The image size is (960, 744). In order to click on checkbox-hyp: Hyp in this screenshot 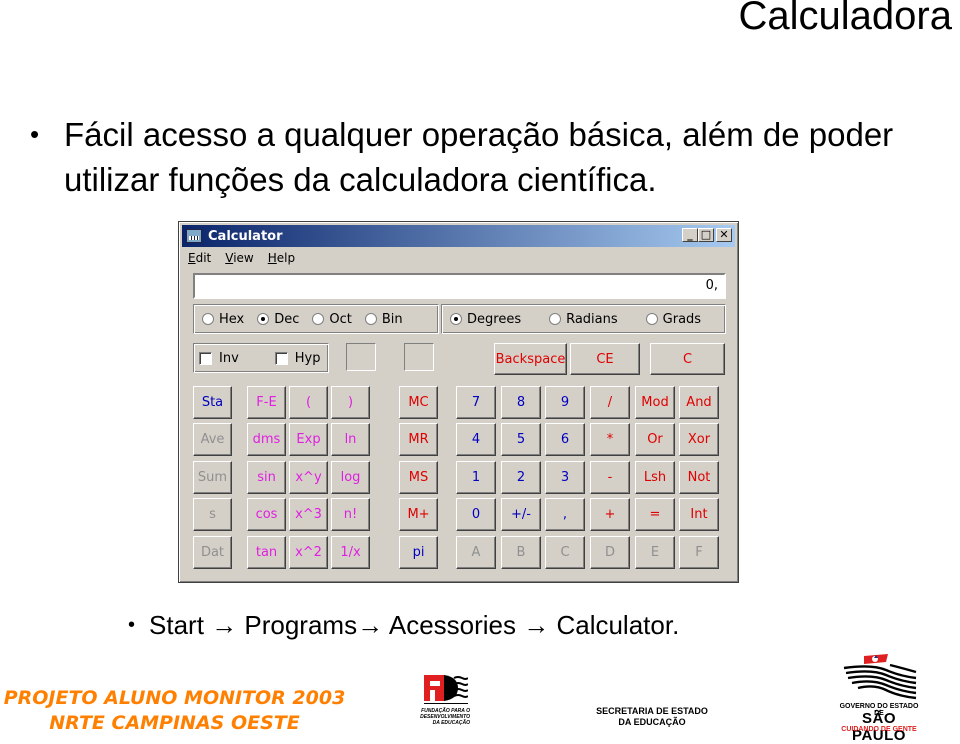, I will do `click(297, 358)`.